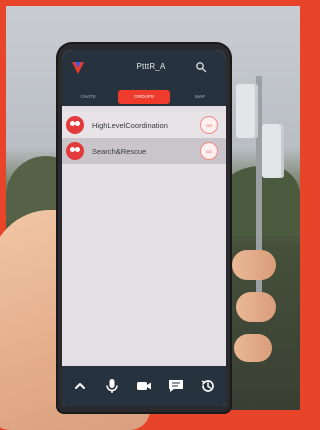 The image size is (320, 430). Describe the element at coordinates (151, 66) in the screenshot. I see `app-title: PtttR_A` at that location.